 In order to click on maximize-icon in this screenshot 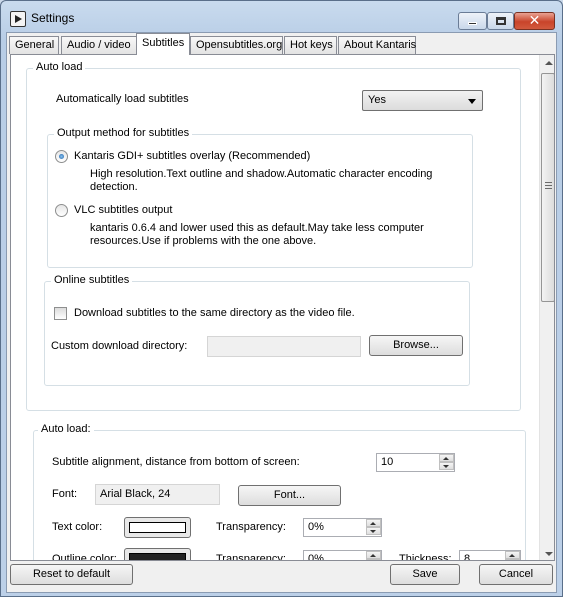, I will do `click(500, 21)`.